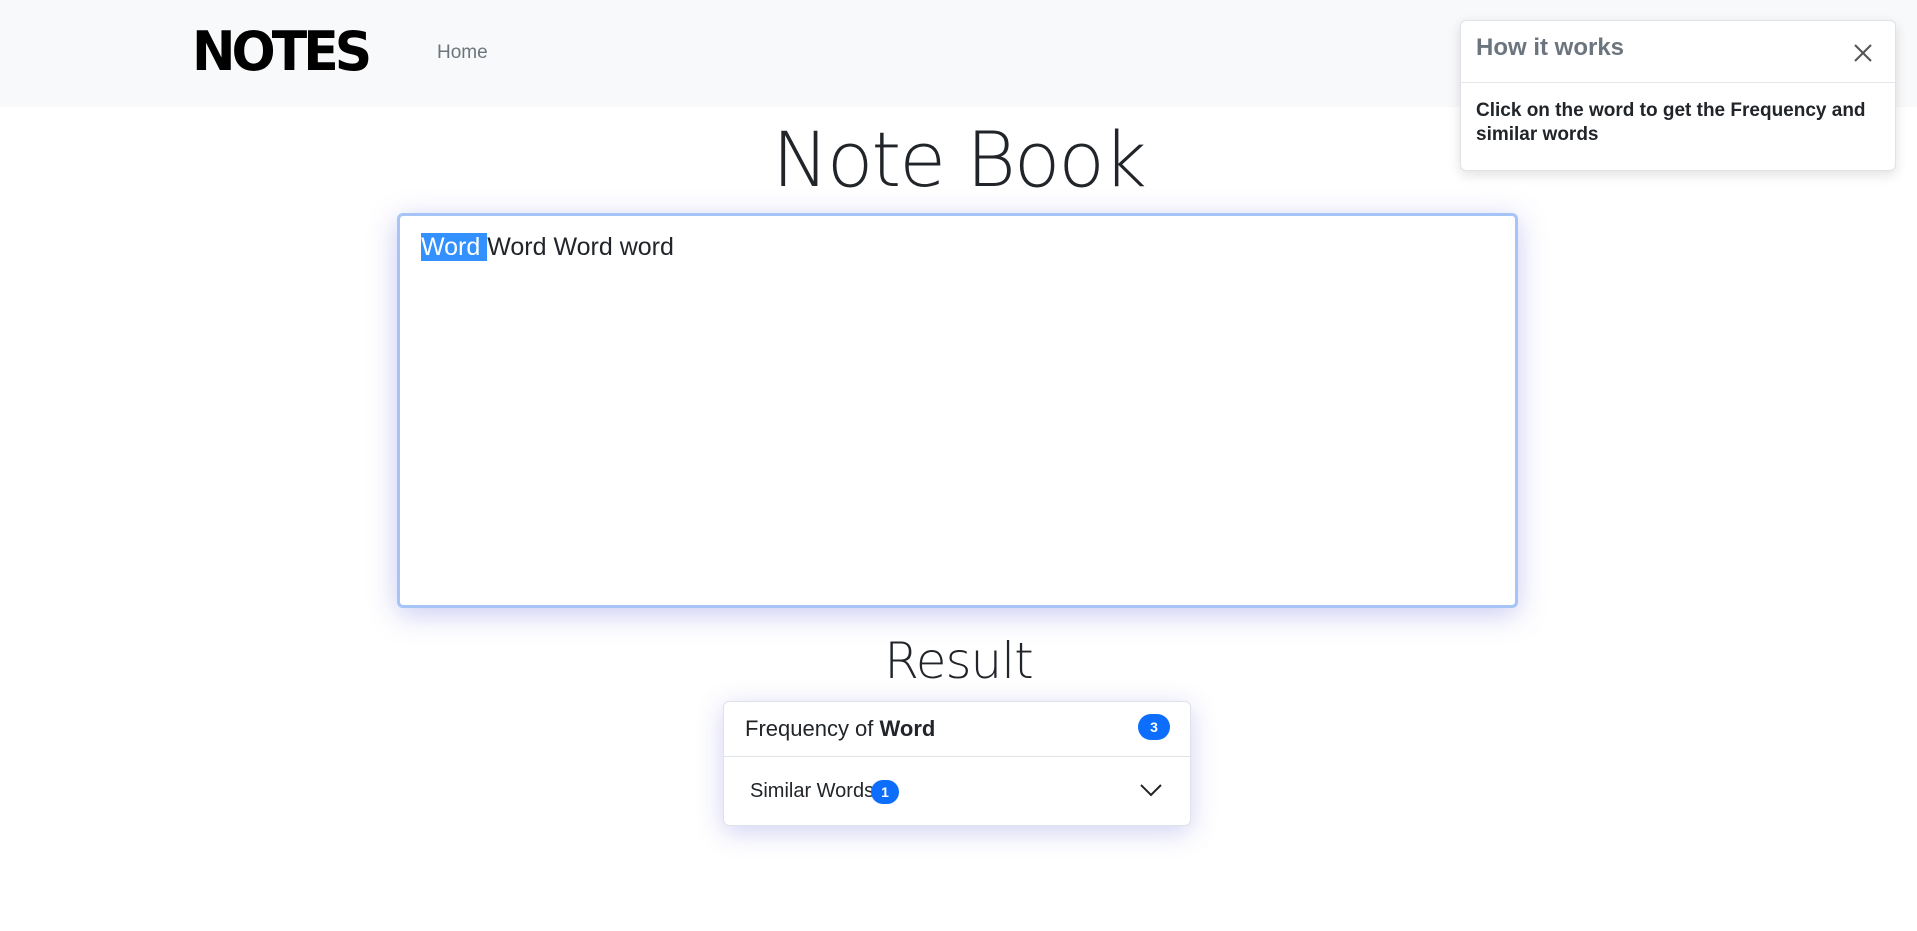  I want to click on note-word: word, so click(647, 247).